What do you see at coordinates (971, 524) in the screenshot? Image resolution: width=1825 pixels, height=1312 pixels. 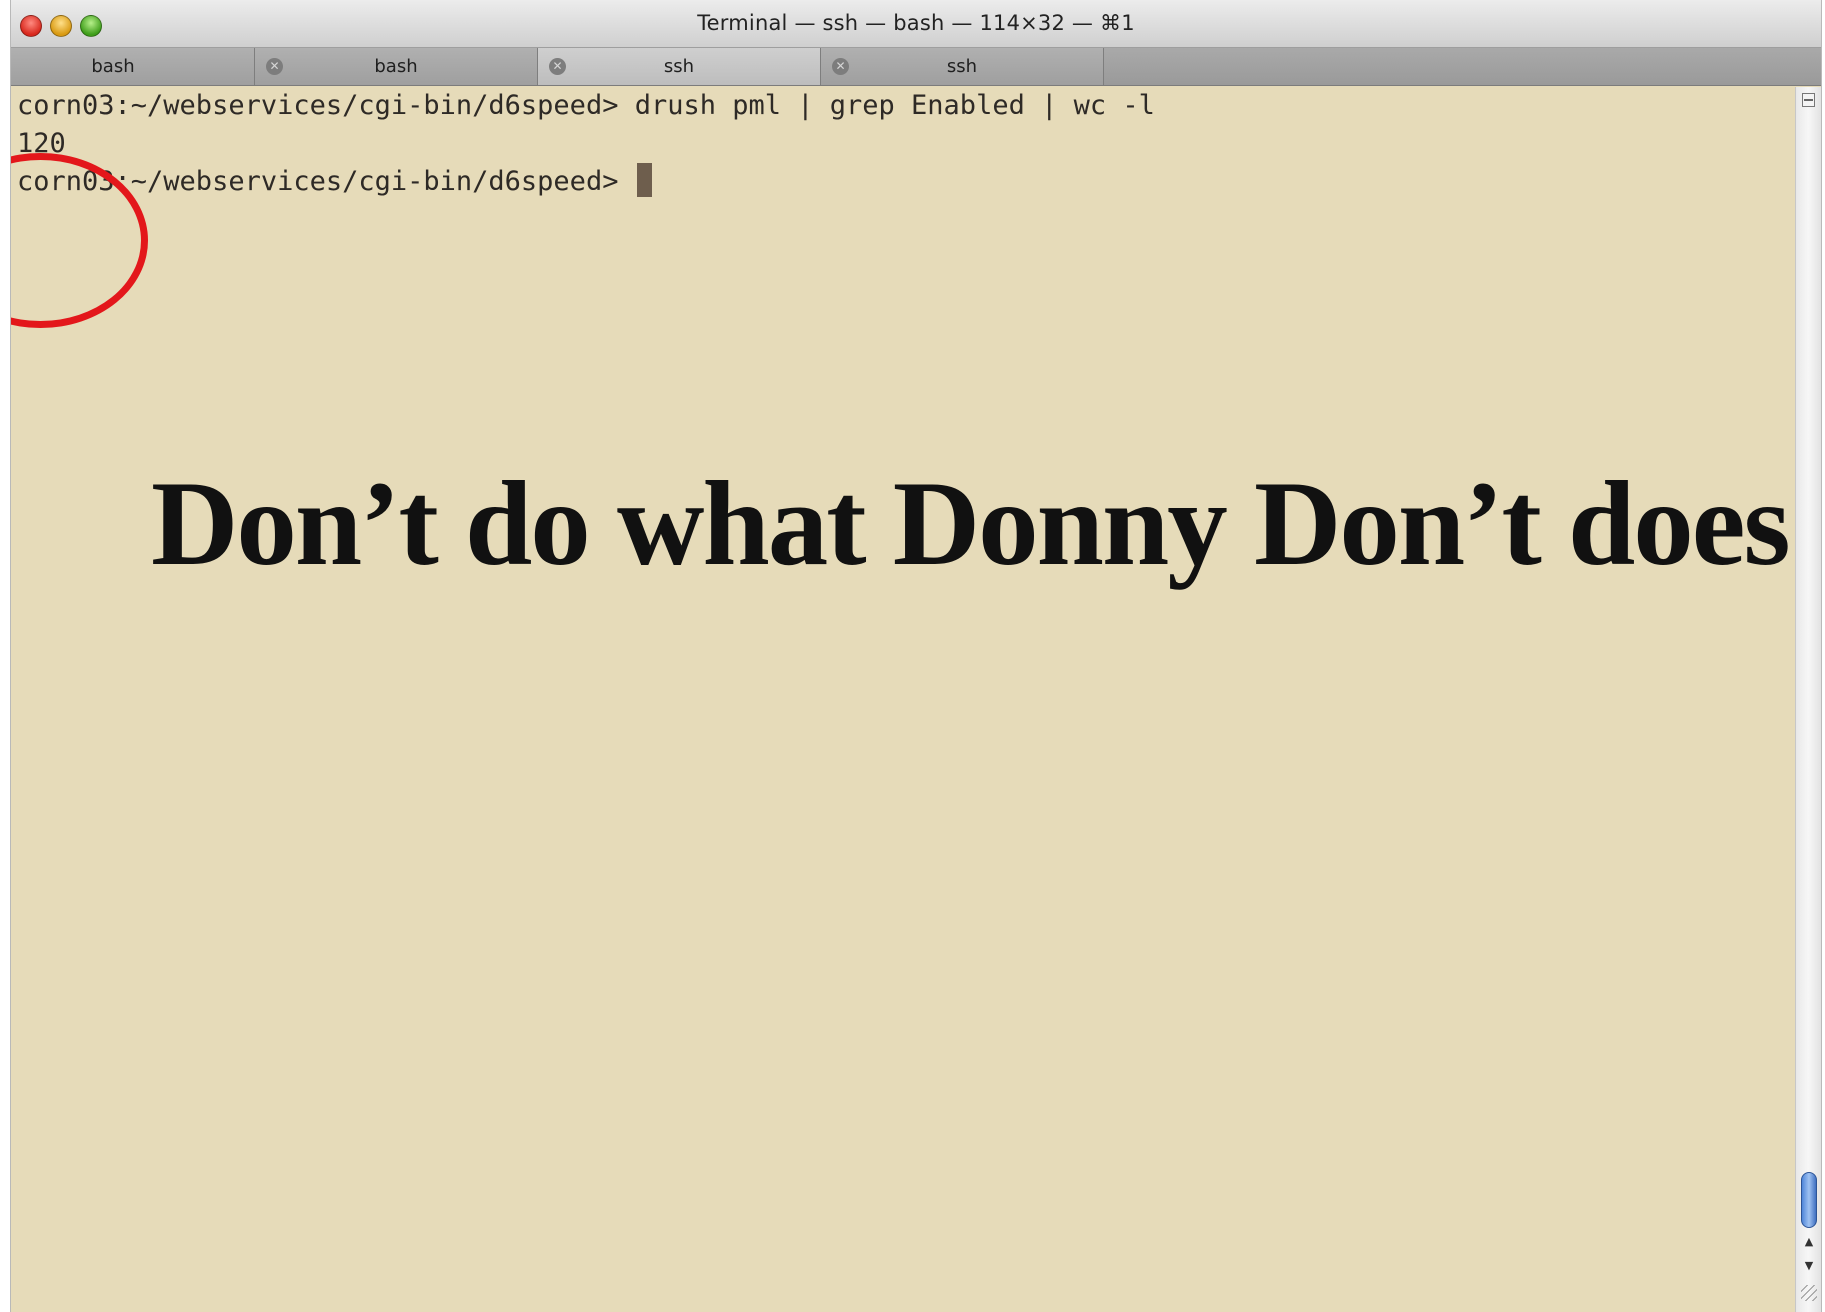 I see `overlay-caption: Don’t do what Donny Don’t does` at bounding box center [971, 524].